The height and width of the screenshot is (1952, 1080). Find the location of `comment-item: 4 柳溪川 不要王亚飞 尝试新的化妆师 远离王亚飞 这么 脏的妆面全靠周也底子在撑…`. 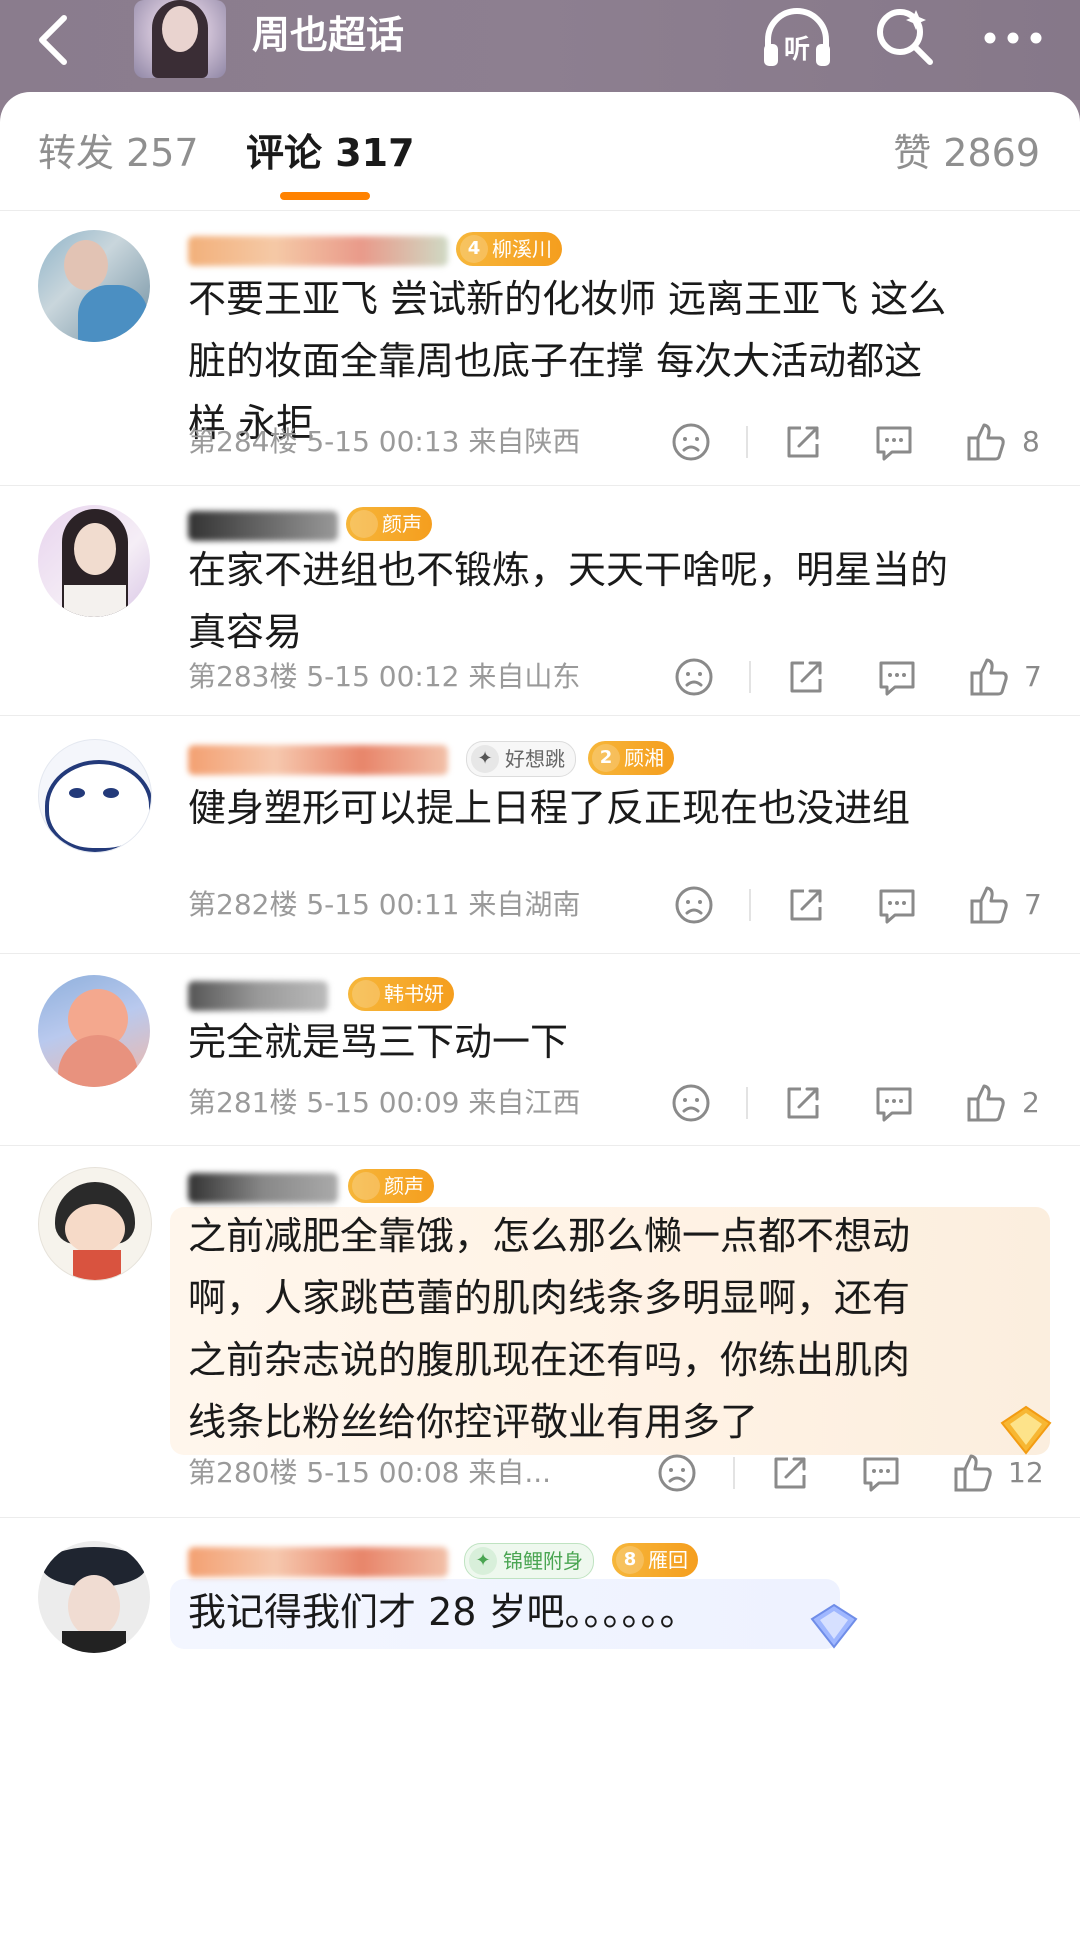

comment-item: 4 柳溪川 不要王亚飞 尝试新的化妆师 远离王亚飞 这么 脏的妆面全靠周也底子在撑… is located at coordinates (540, 348).